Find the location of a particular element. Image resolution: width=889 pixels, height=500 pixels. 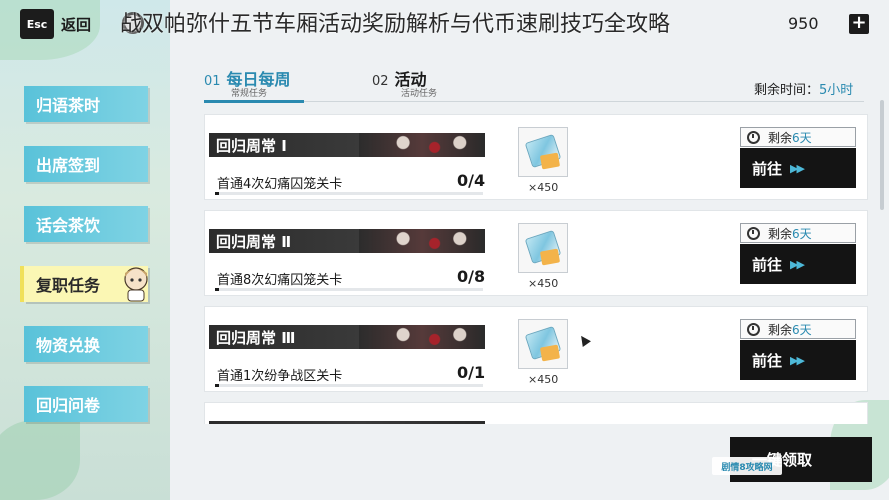

task-progress: 0/1 is located at coordinates (471, 372).